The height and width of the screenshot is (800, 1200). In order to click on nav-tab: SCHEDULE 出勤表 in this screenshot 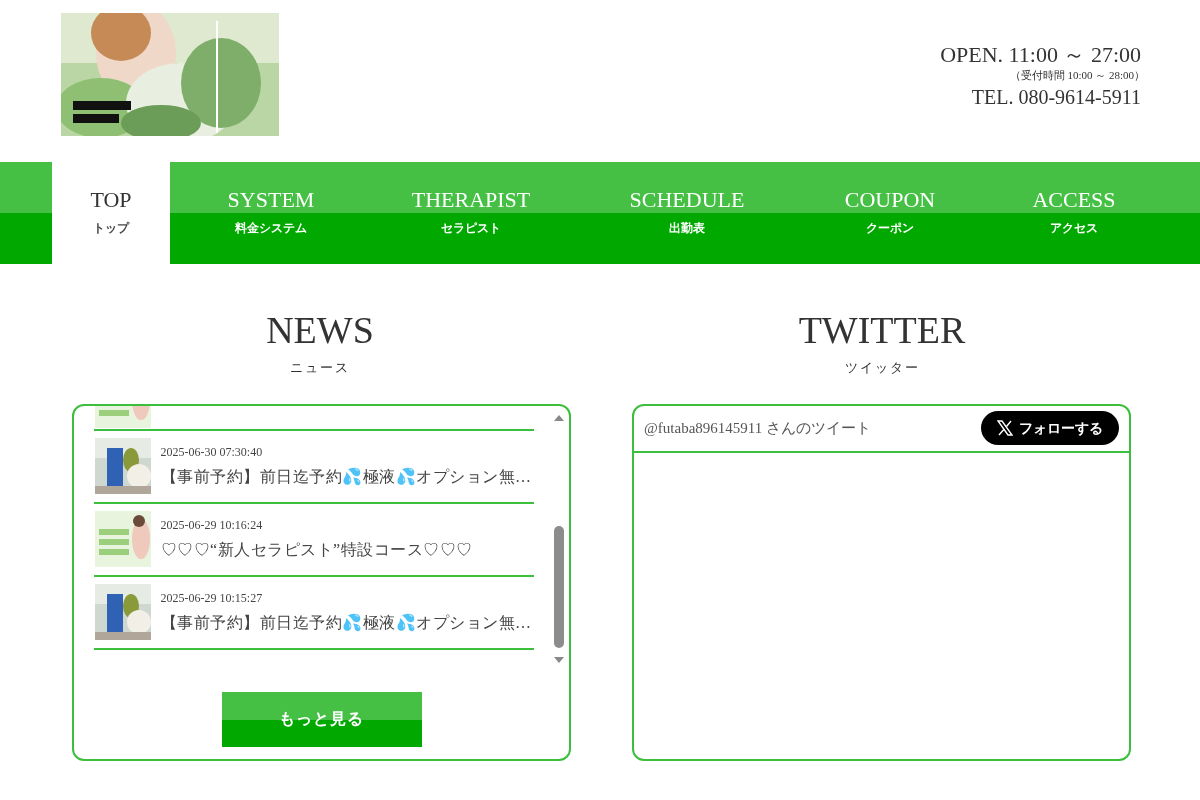, I will do `click(687, 213)`.